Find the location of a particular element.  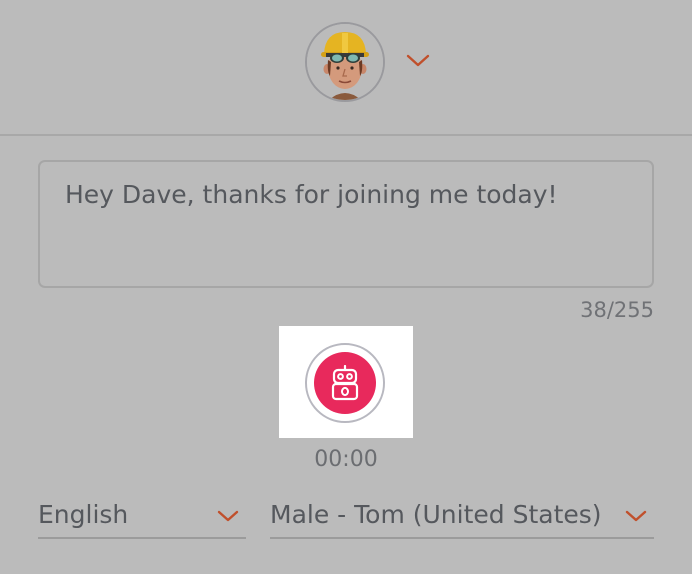

language-select: English is located at coordinates (142, 518).